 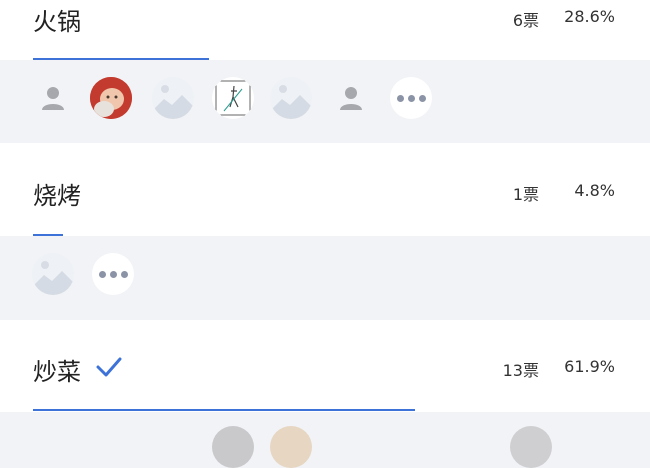 I want to click on vote-percent: 4.8%, so click(x=594, y=190).